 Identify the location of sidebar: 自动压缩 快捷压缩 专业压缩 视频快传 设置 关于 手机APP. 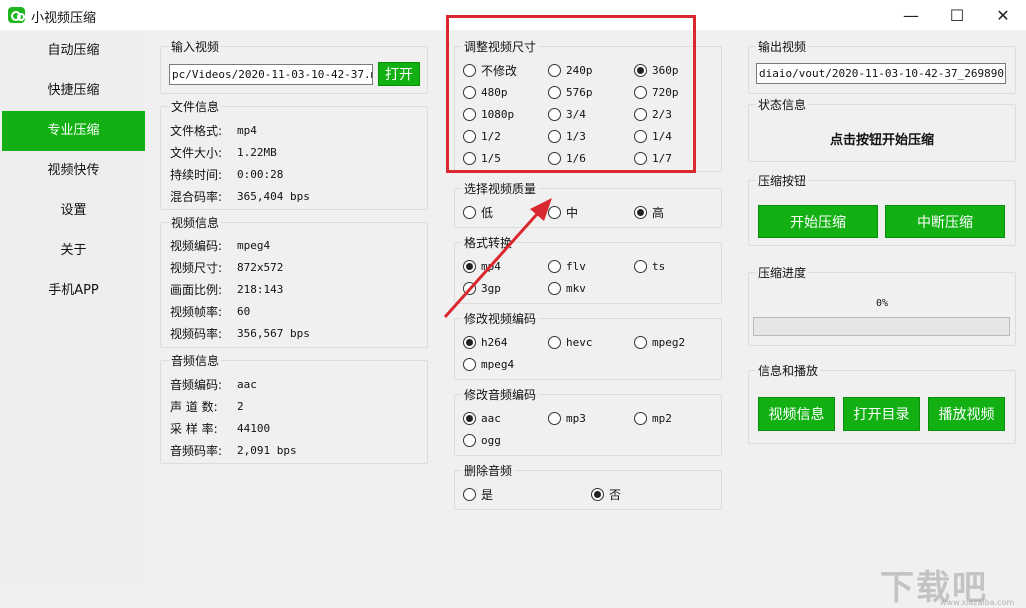
(73, 308).